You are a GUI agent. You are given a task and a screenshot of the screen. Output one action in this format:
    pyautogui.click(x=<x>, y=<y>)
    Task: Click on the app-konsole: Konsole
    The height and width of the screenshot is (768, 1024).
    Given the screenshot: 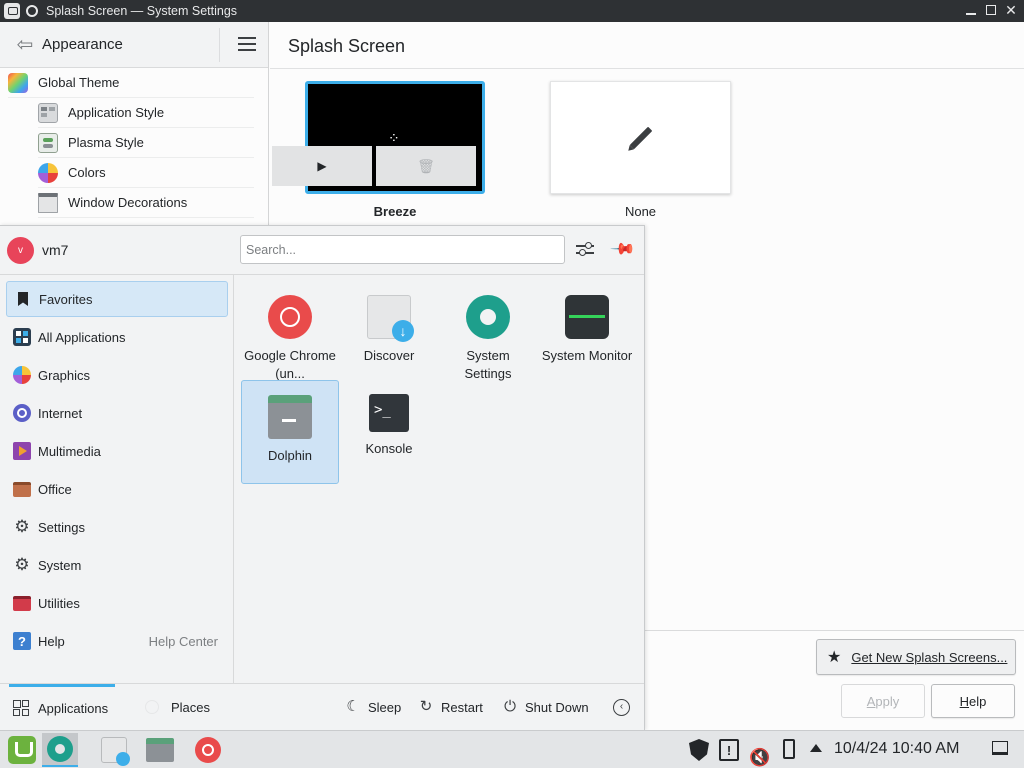 What is the action you would take?
    pyautogui.click(x=389, y=431)
    